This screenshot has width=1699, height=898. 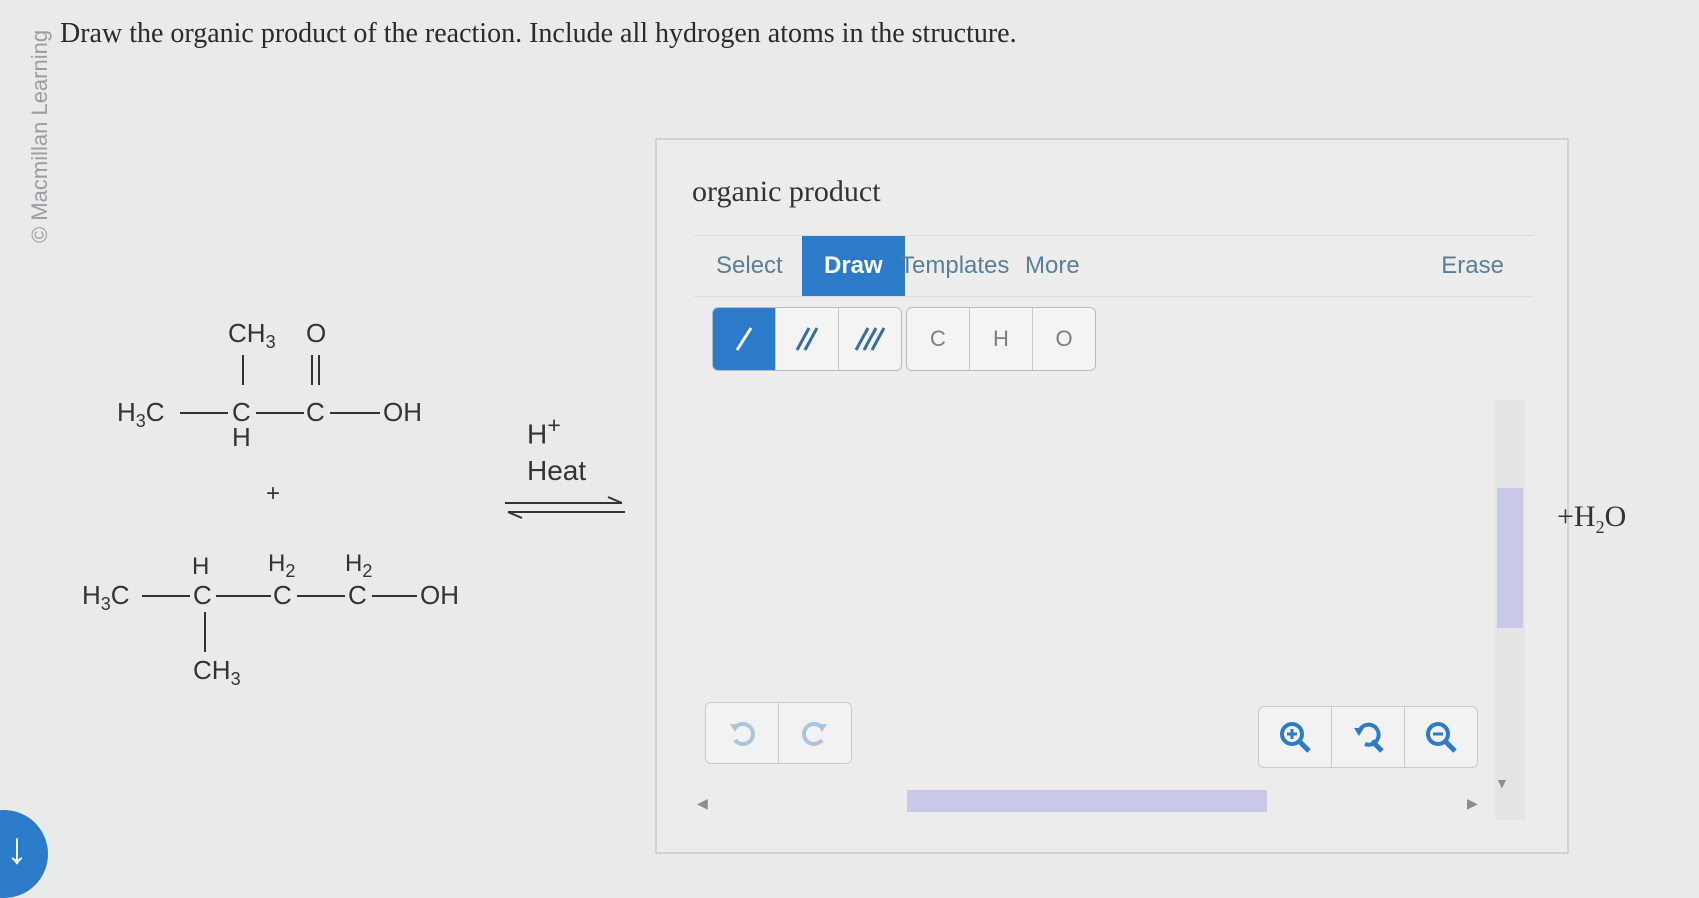 I want to click on plus-sign: +, so click(x=273, y=493).